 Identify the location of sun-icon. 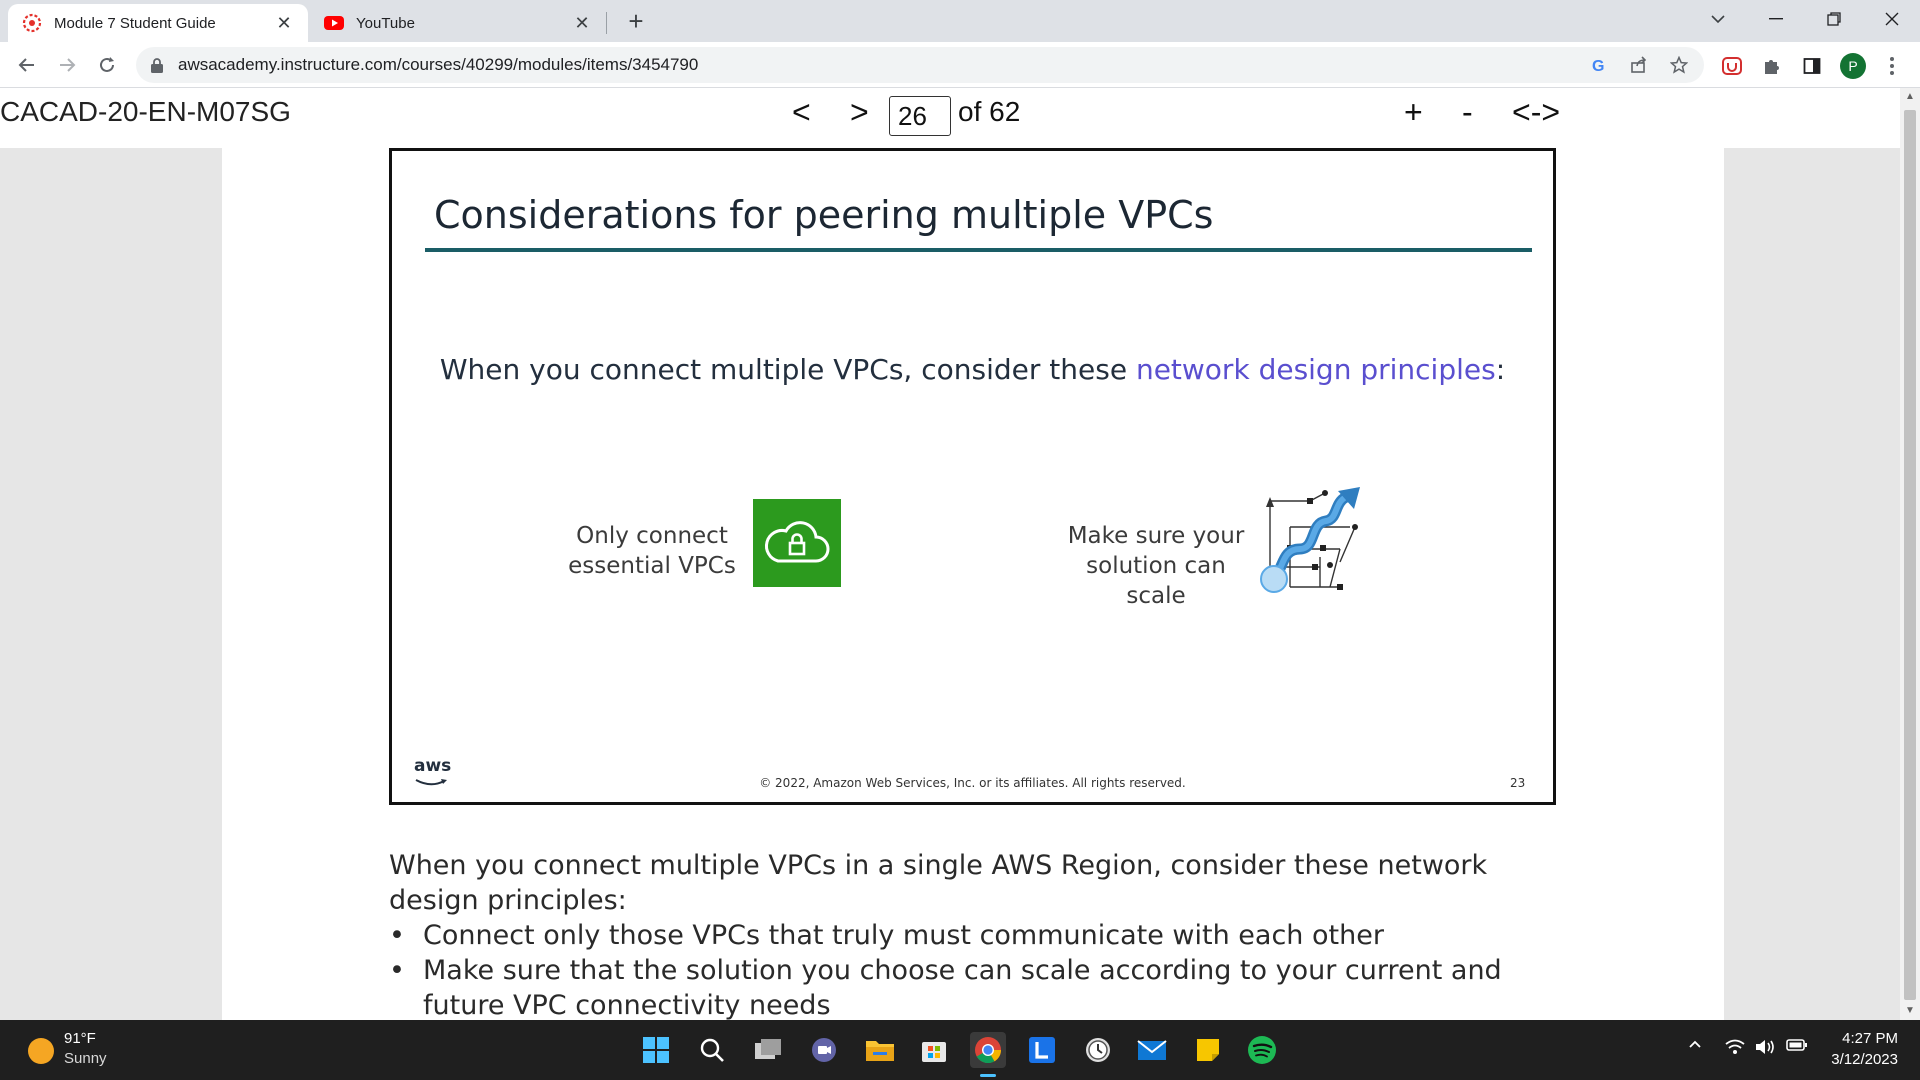
(41, 1051).